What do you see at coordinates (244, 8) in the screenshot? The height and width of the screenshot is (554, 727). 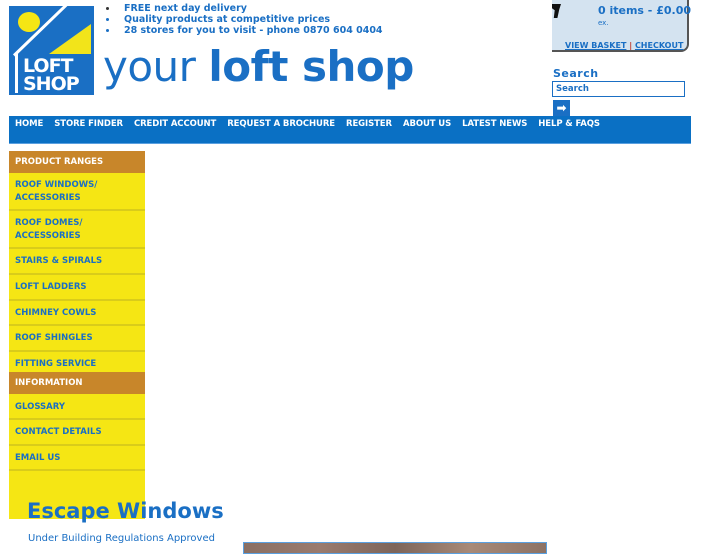 I see `usp-item: FREE next day delivery` at bounding box center [244, 8].